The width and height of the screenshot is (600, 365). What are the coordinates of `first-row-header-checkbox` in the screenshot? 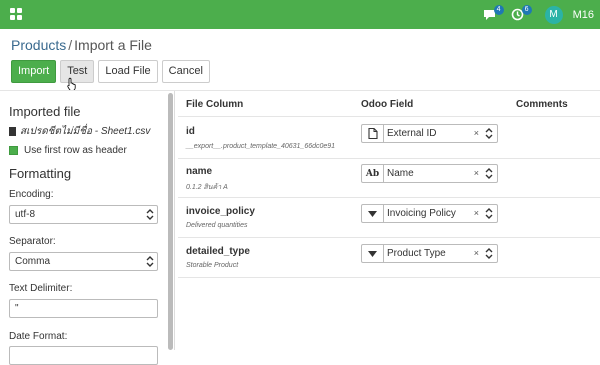 It's located at (13, 150).